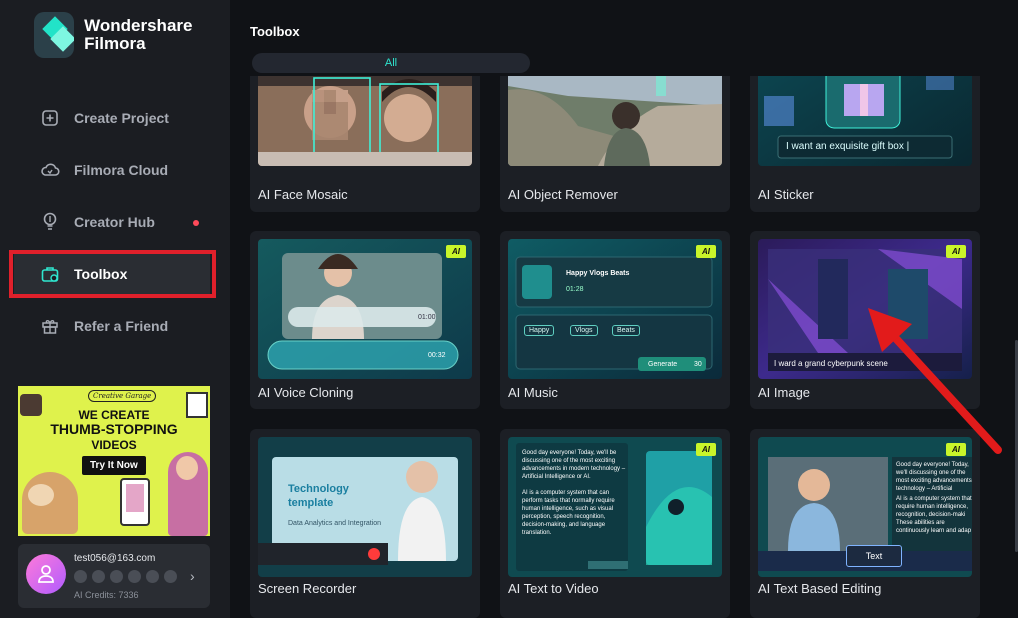 This screenshot has height=618, width=1018. I want to click on card-title: AI Voice Cloning, so click(306, 392).